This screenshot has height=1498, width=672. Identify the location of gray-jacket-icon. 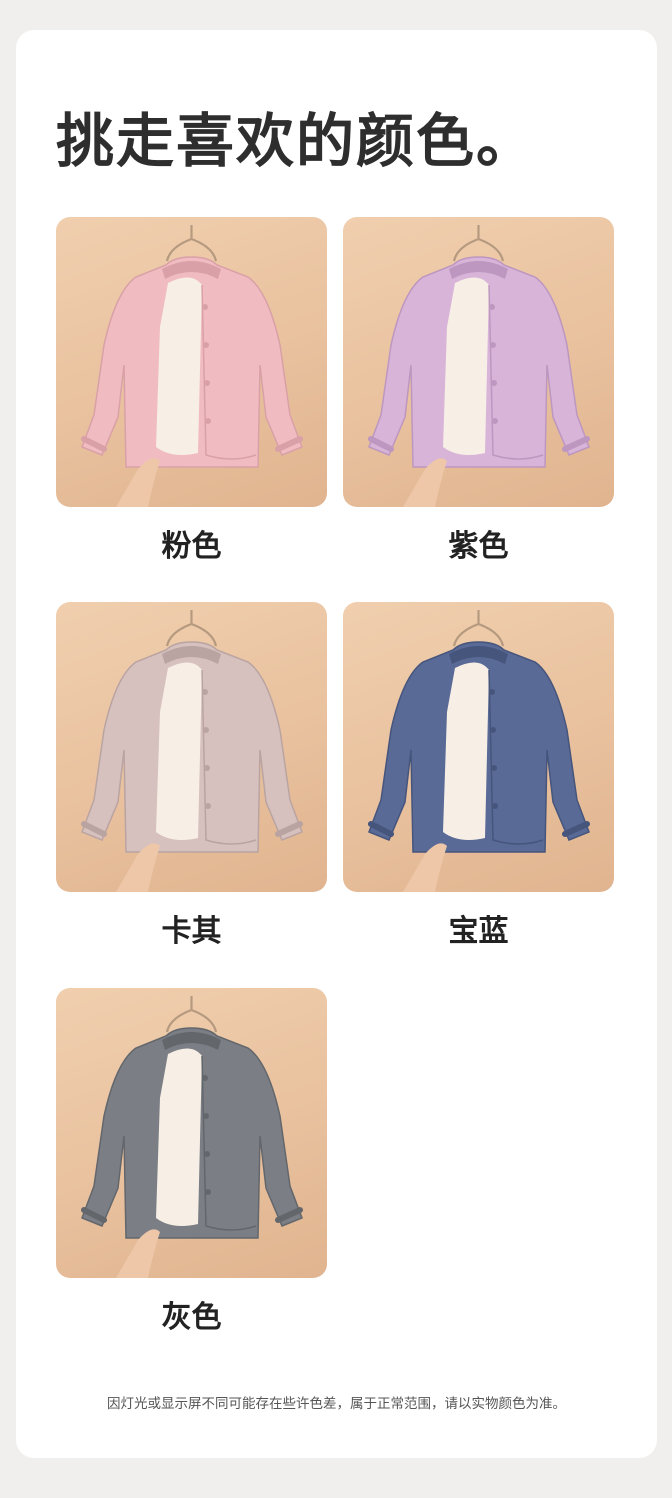
(192, 1137).